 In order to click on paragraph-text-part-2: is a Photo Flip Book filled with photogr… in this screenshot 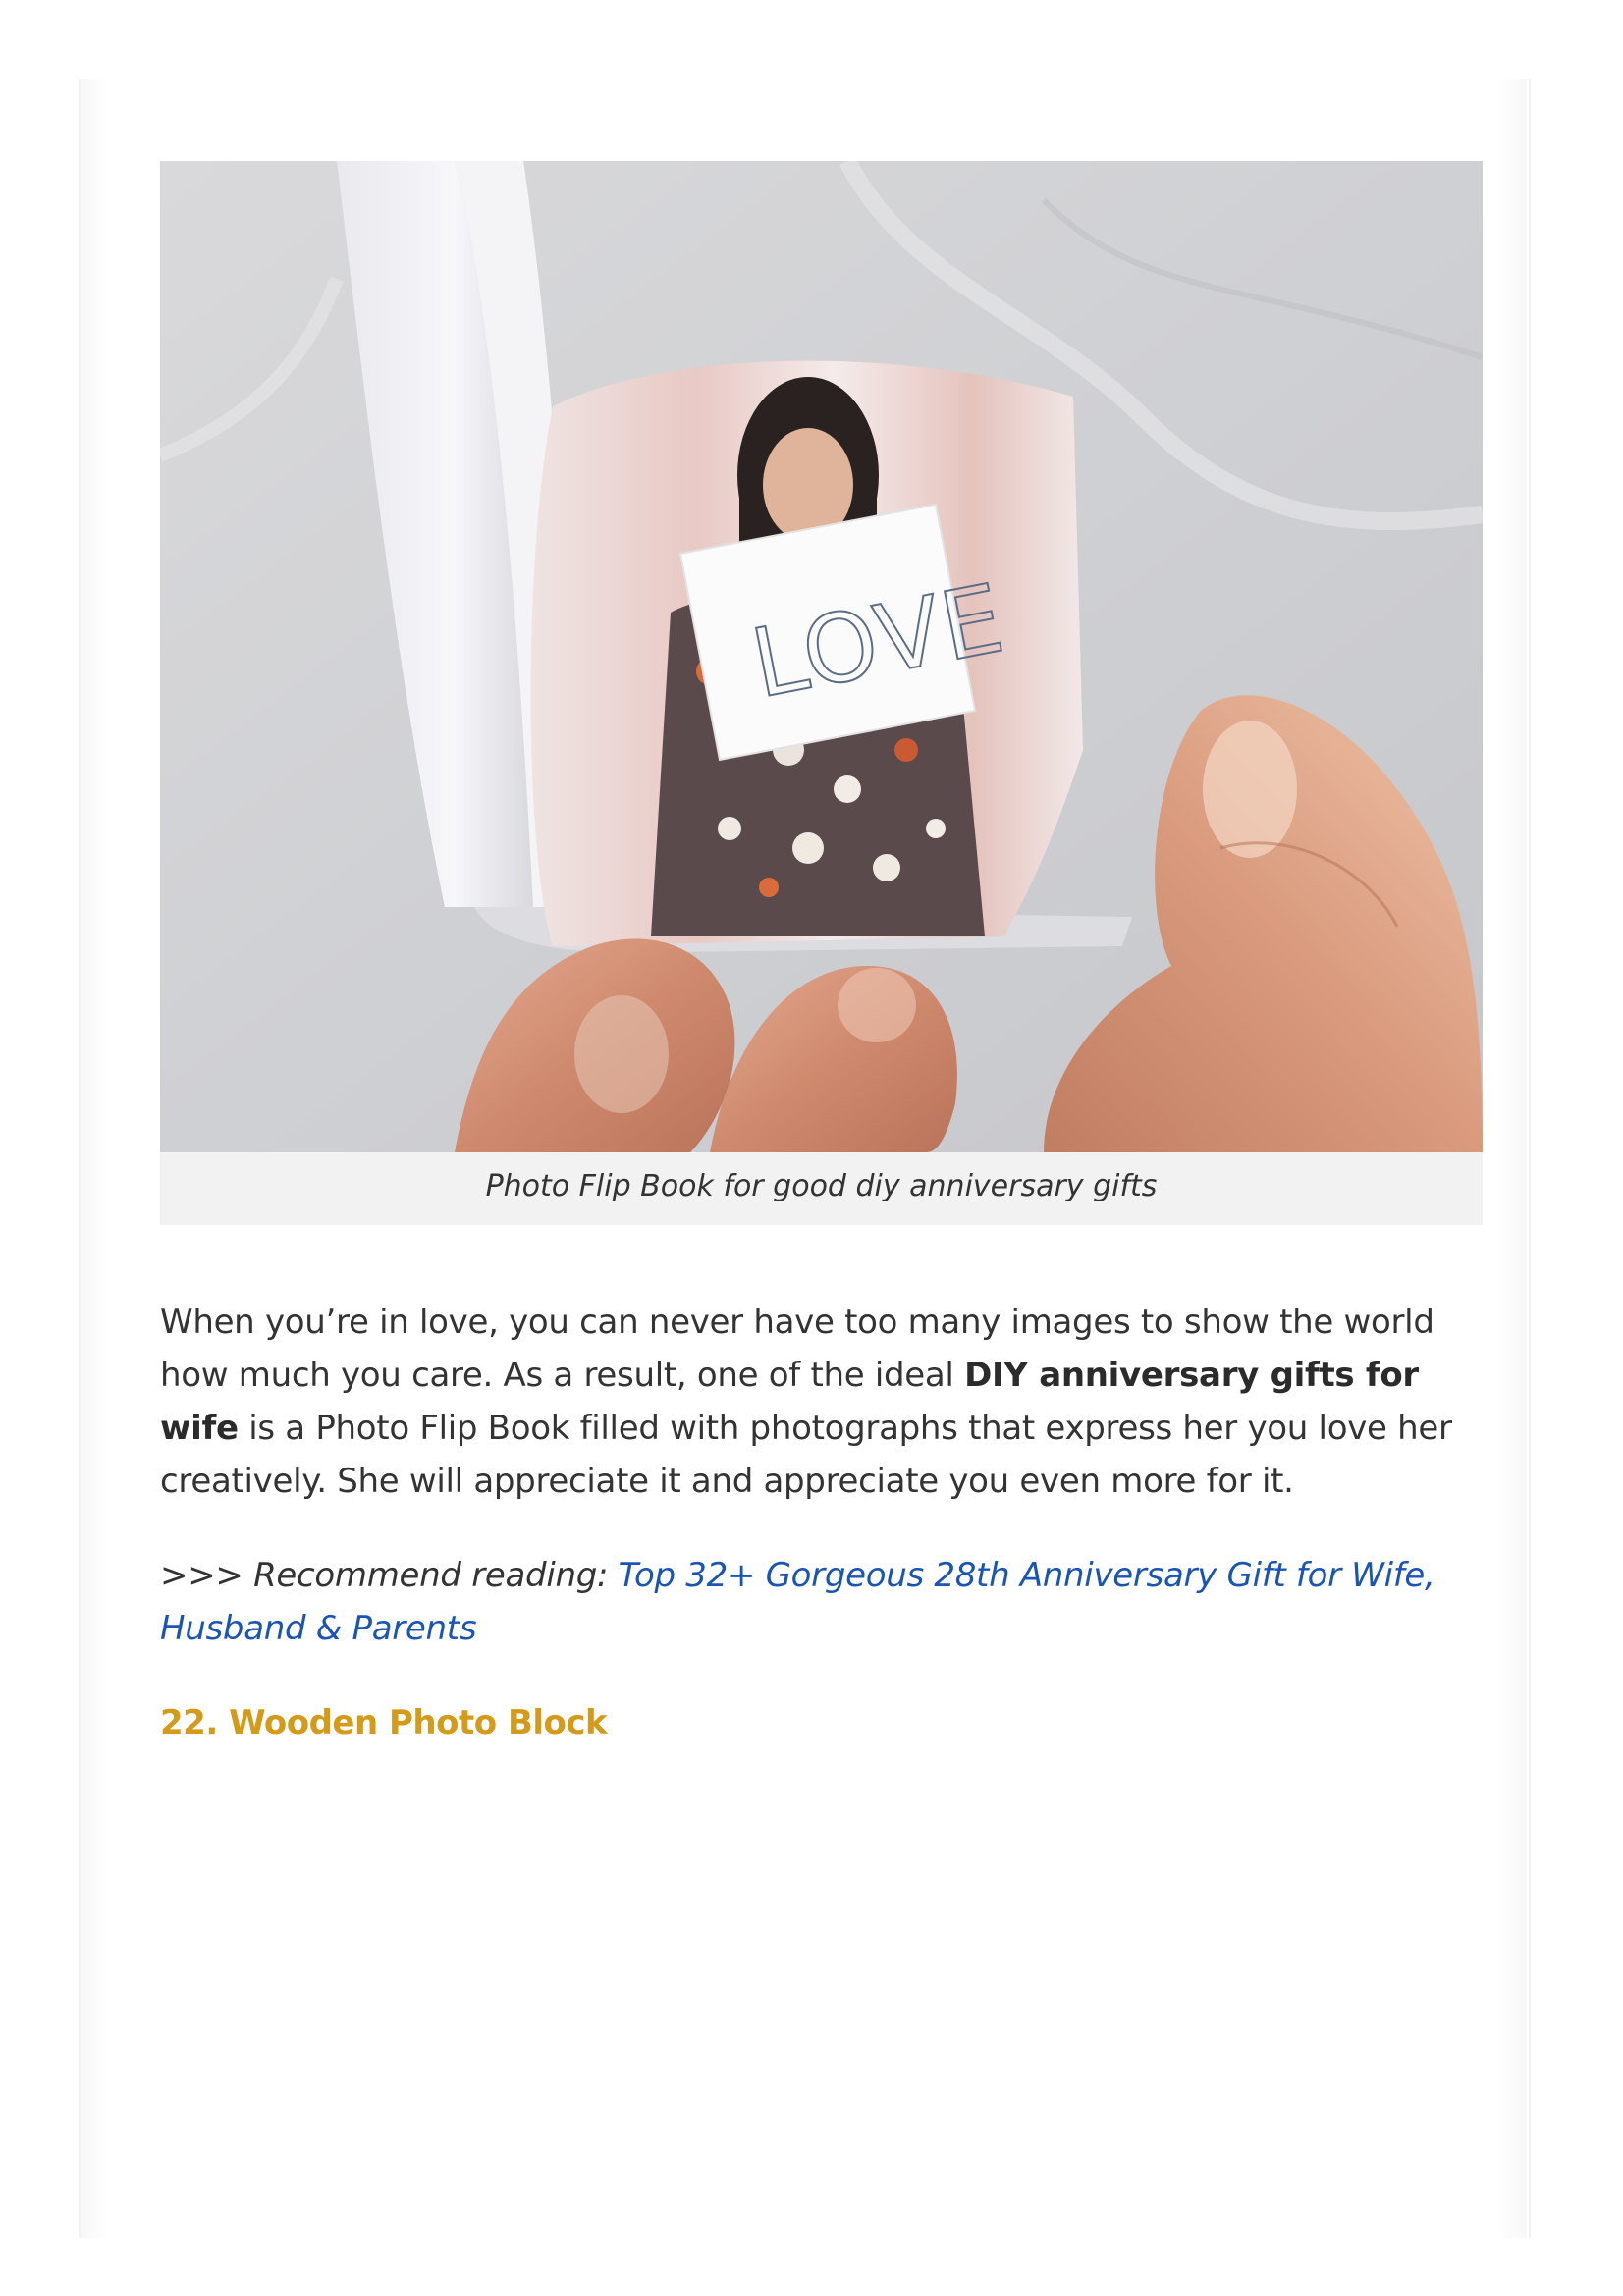, I will do `click(806, 1455)`.